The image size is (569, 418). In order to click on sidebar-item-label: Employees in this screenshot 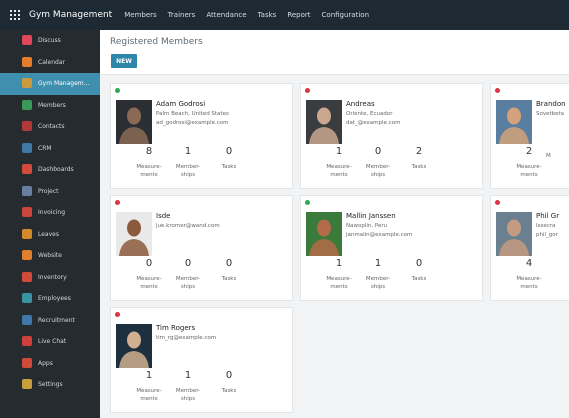, I will do `click(54, 299)`.